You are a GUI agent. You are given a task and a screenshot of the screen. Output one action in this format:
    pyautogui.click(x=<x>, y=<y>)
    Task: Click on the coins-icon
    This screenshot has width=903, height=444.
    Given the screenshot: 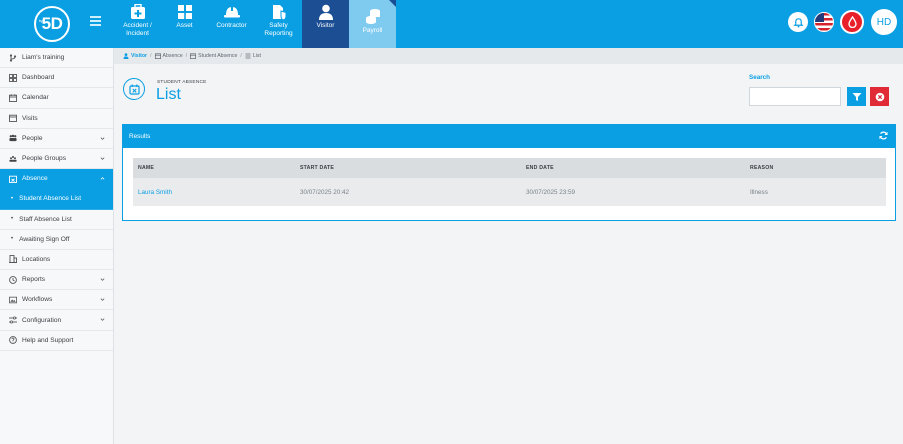 What is the action you would take?
    pyautogui.click(x=372, y=16)
    